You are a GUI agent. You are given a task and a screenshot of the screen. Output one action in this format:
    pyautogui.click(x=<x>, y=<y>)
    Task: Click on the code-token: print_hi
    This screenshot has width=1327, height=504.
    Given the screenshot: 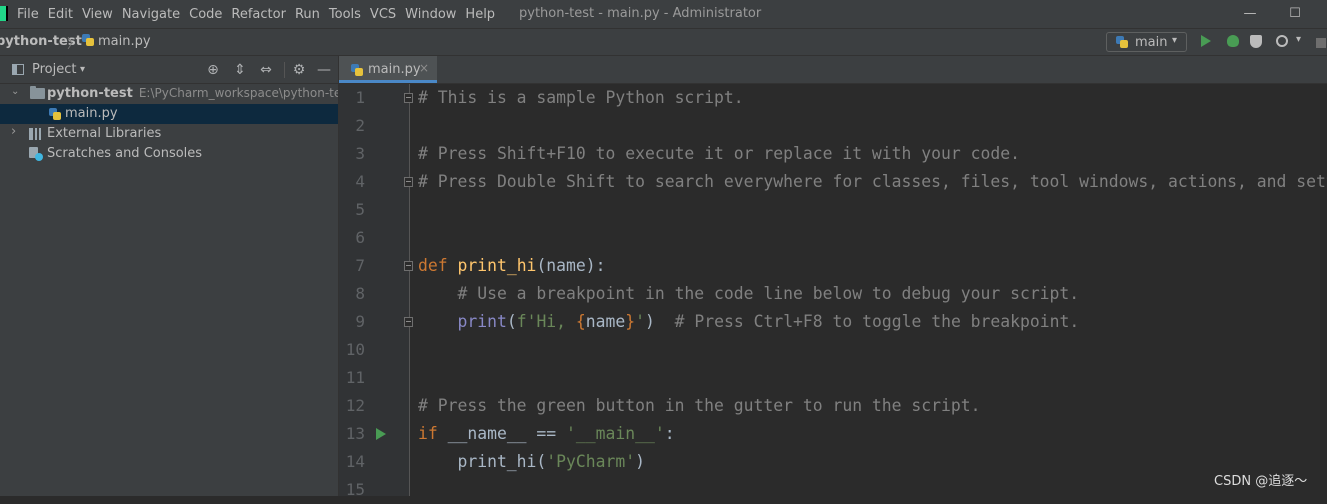 What is the action you would take?
    pyautogui.click(x=497, y=265)
    